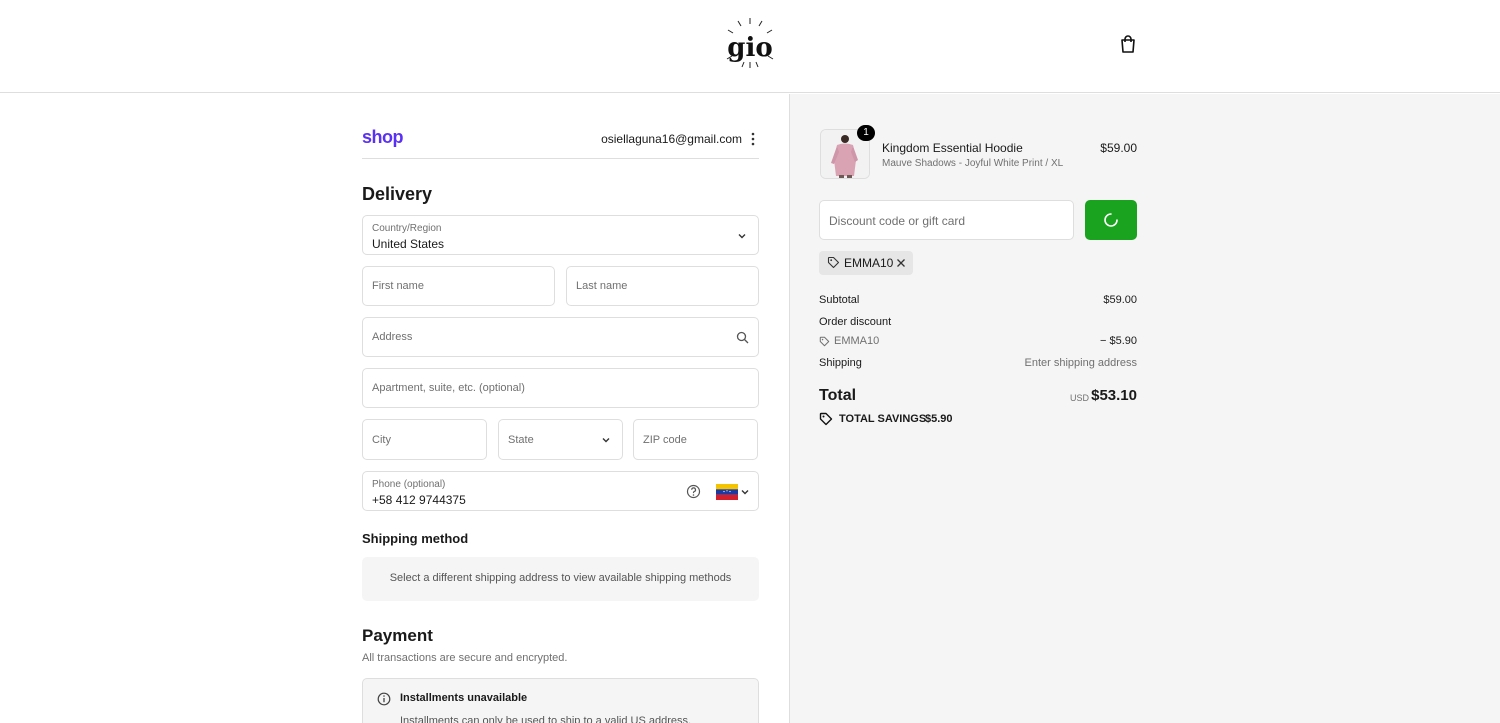  What do you see at coordinates (419, 500) in the screenshot?
I see `phone-value: +58 412 9744375` at bounding box center [419, 500].